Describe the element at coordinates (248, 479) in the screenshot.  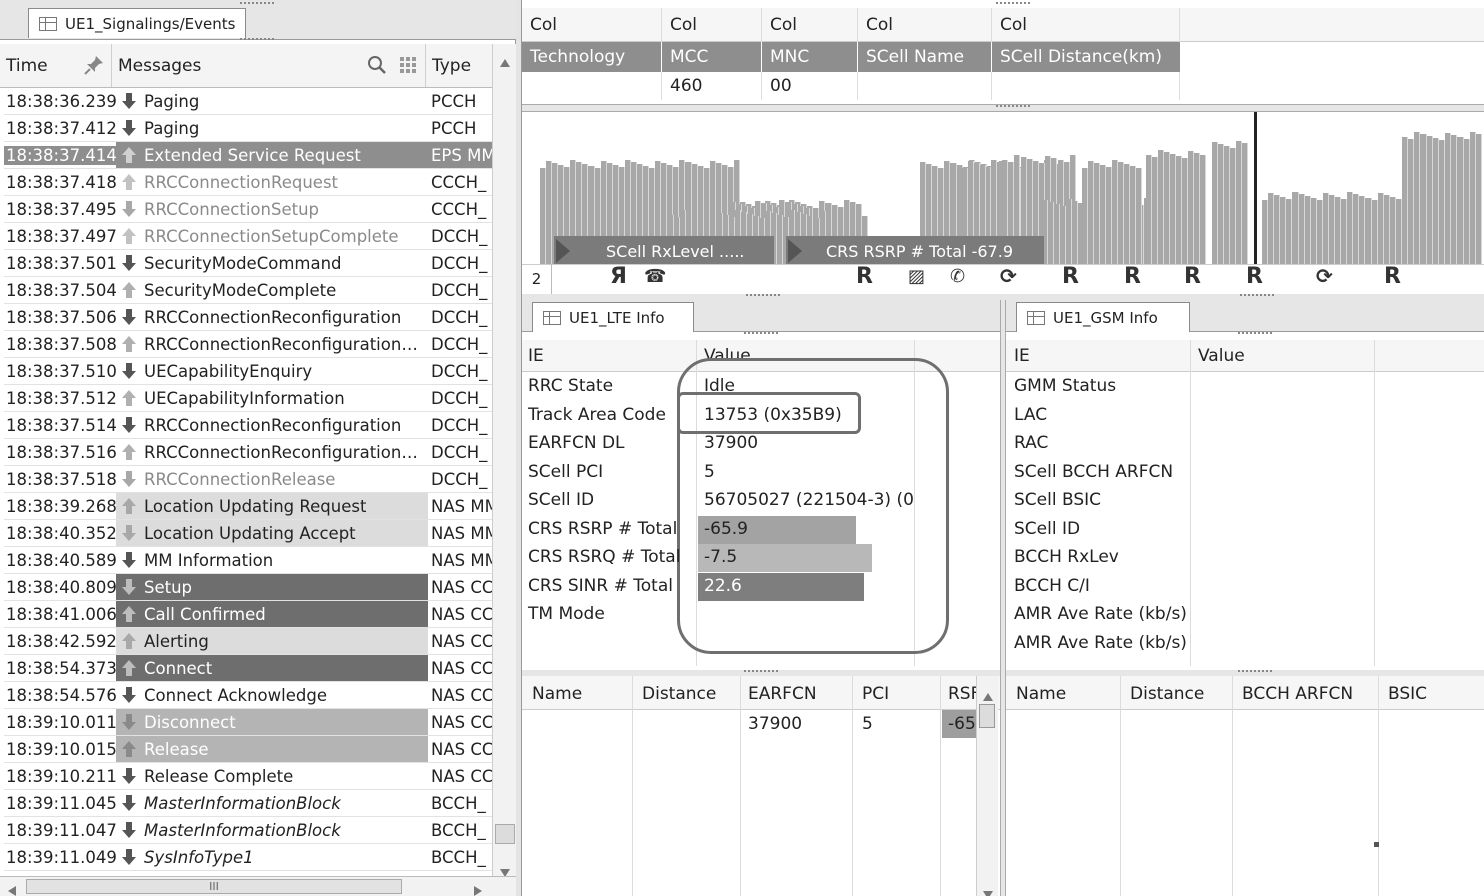
I see `message-row: 18:38:37.518 RRCConnectionRelease DCCH_` at that location.